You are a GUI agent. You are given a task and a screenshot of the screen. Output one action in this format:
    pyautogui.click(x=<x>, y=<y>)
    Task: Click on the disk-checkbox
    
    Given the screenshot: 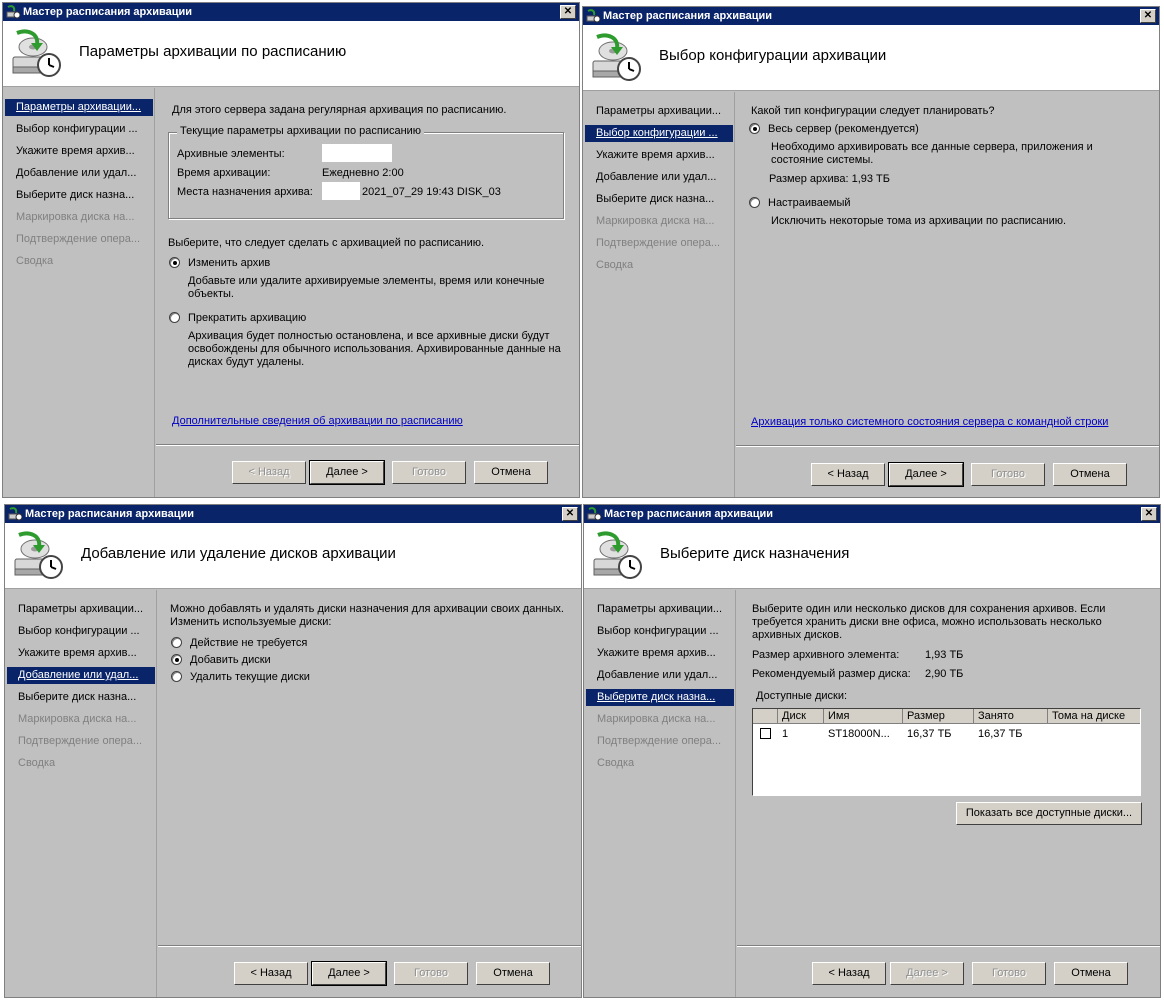 What is the action you would take?
    pyautogui.click(x=765, y=733)
    